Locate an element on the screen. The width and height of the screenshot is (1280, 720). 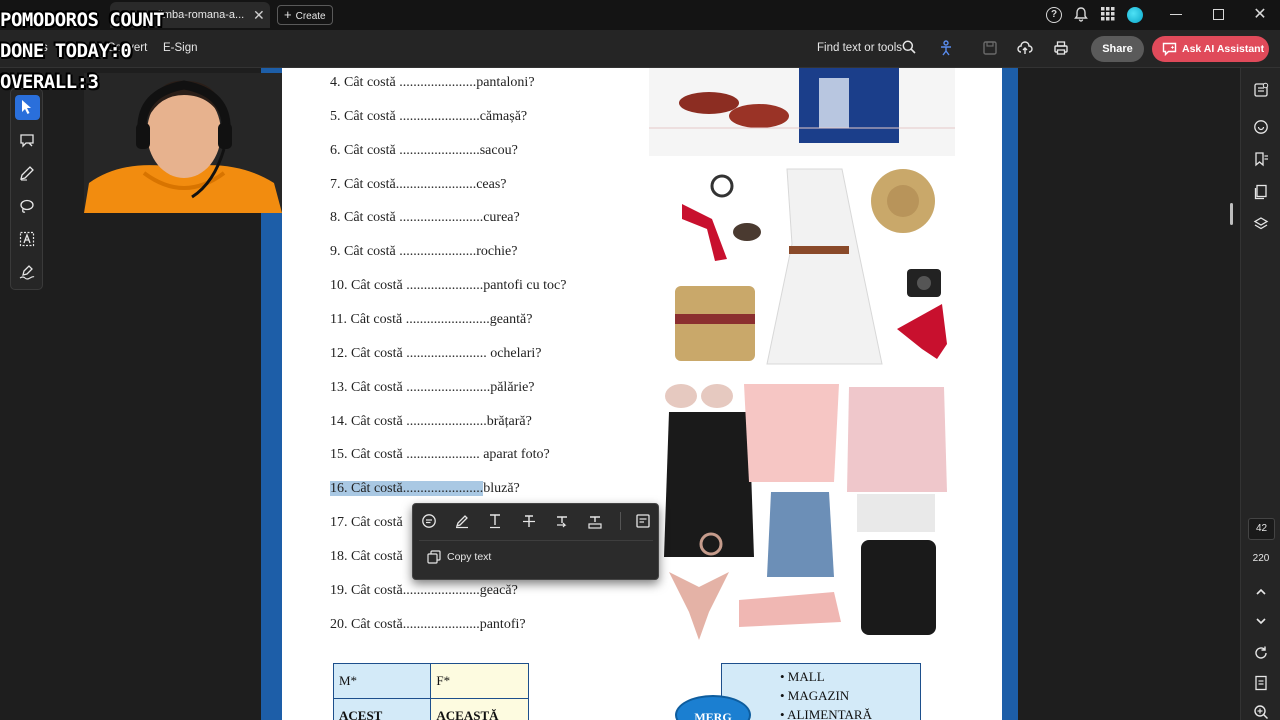
places-box: • MALL • MAGAZIN • ALIMENTARĂ is located at coordinates (821, 691).